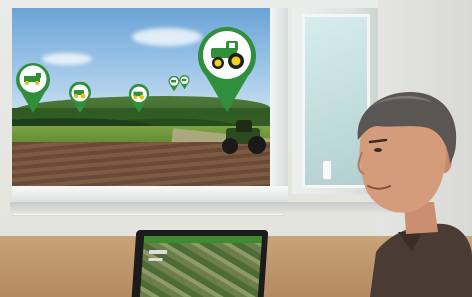  I want to click on app-header-bar, so click(203, 239).